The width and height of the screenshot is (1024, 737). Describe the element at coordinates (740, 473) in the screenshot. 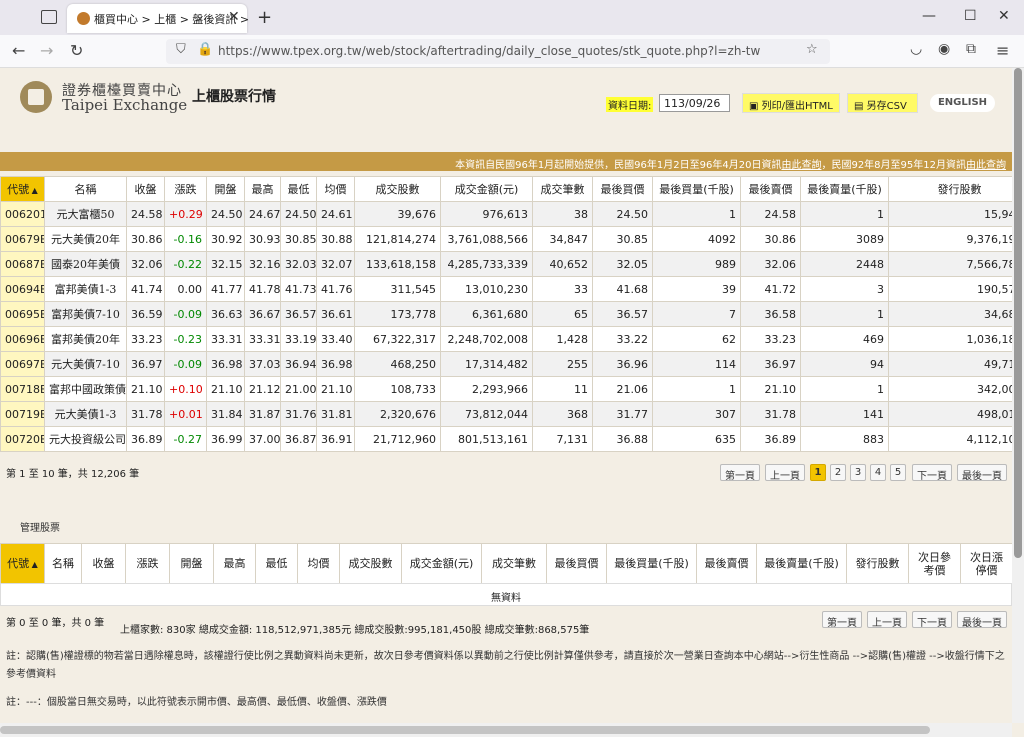

I see `first-page-button: 第一頁` at that location.